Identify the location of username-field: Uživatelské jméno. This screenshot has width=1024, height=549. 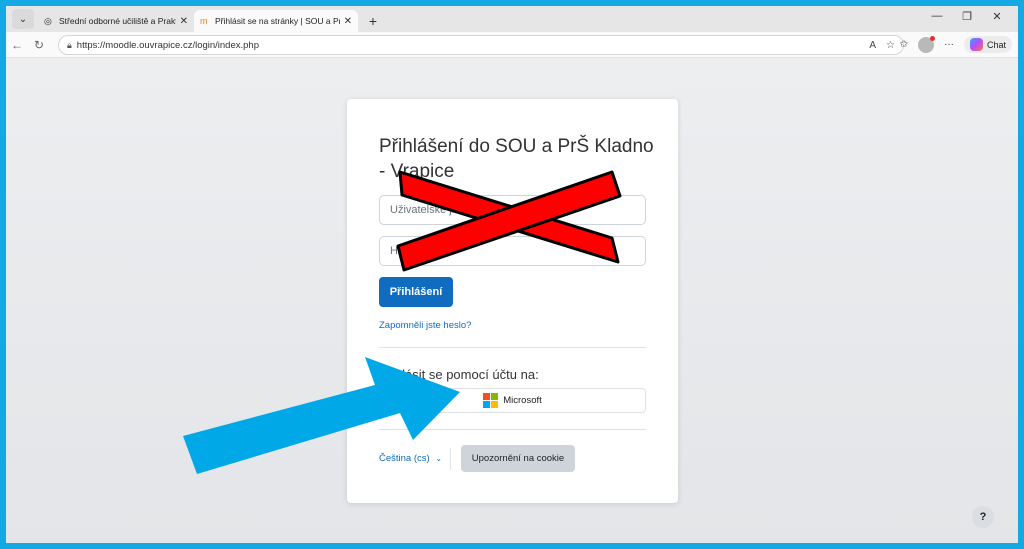
(512, 210).